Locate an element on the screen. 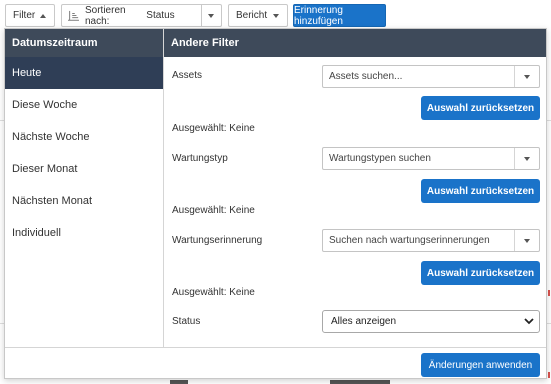 The height and width of the screenshot is (384, 551). status-select-value: Alles anzeigen is located at coordinates (364, 321).